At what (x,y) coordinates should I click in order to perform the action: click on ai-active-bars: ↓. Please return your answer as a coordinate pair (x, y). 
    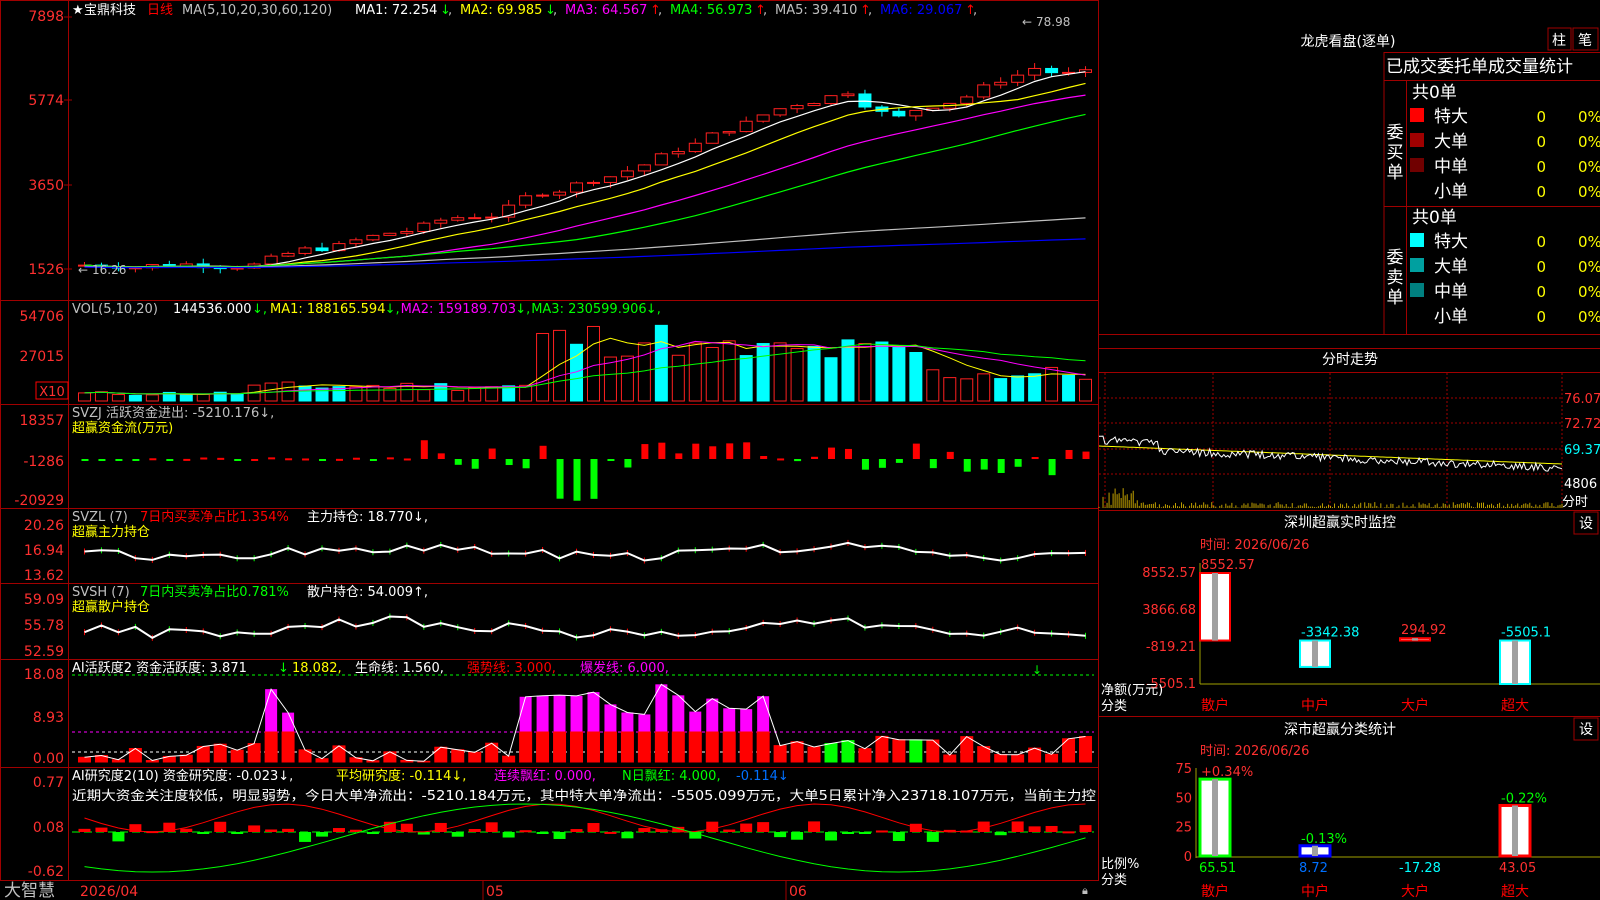
    Looking at the image, I should click on (583, 713).